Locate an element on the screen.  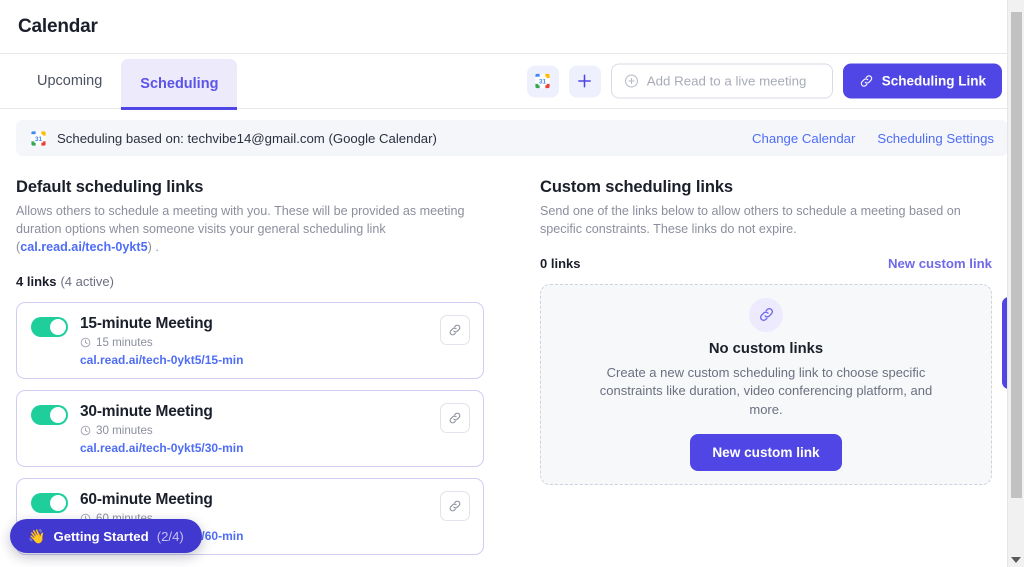
scrollbar-thumb is located at coordinates (1016, 255).